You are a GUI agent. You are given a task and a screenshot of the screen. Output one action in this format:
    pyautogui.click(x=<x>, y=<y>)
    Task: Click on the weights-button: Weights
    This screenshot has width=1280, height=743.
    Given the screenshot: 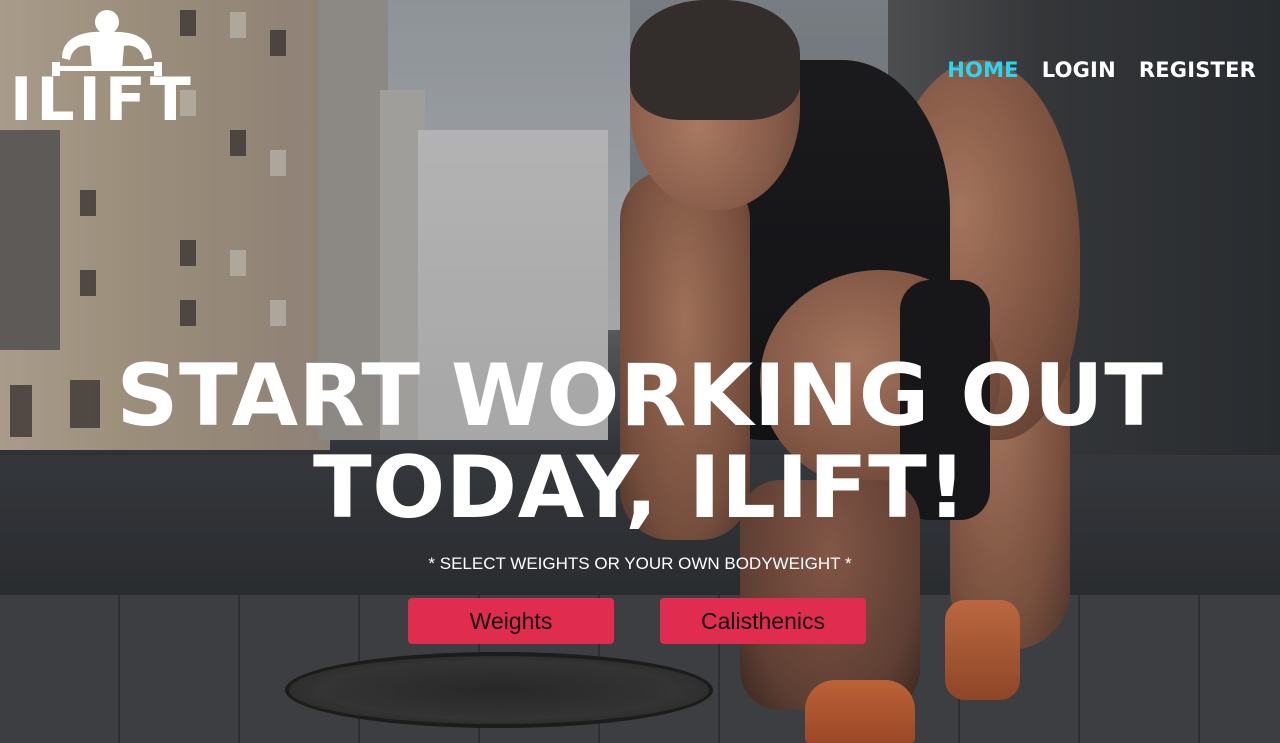 What is the action you would take?
    pyautogui.click(x=511, y=621)
    